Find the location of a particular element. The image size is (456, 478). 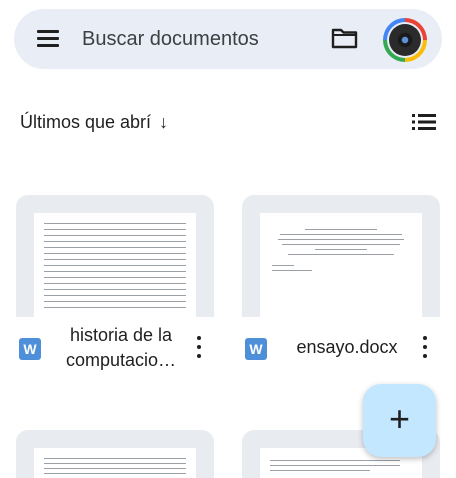

file-name: ensayo.docx is located at coordinates (347, 347).